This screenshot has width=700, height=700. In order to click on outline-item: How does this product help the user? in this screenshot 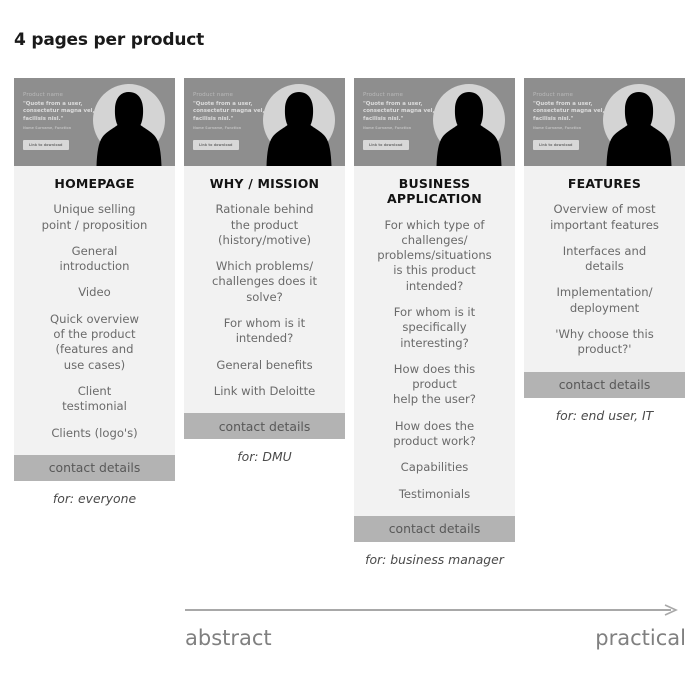, I will do `click(434, 384)`.